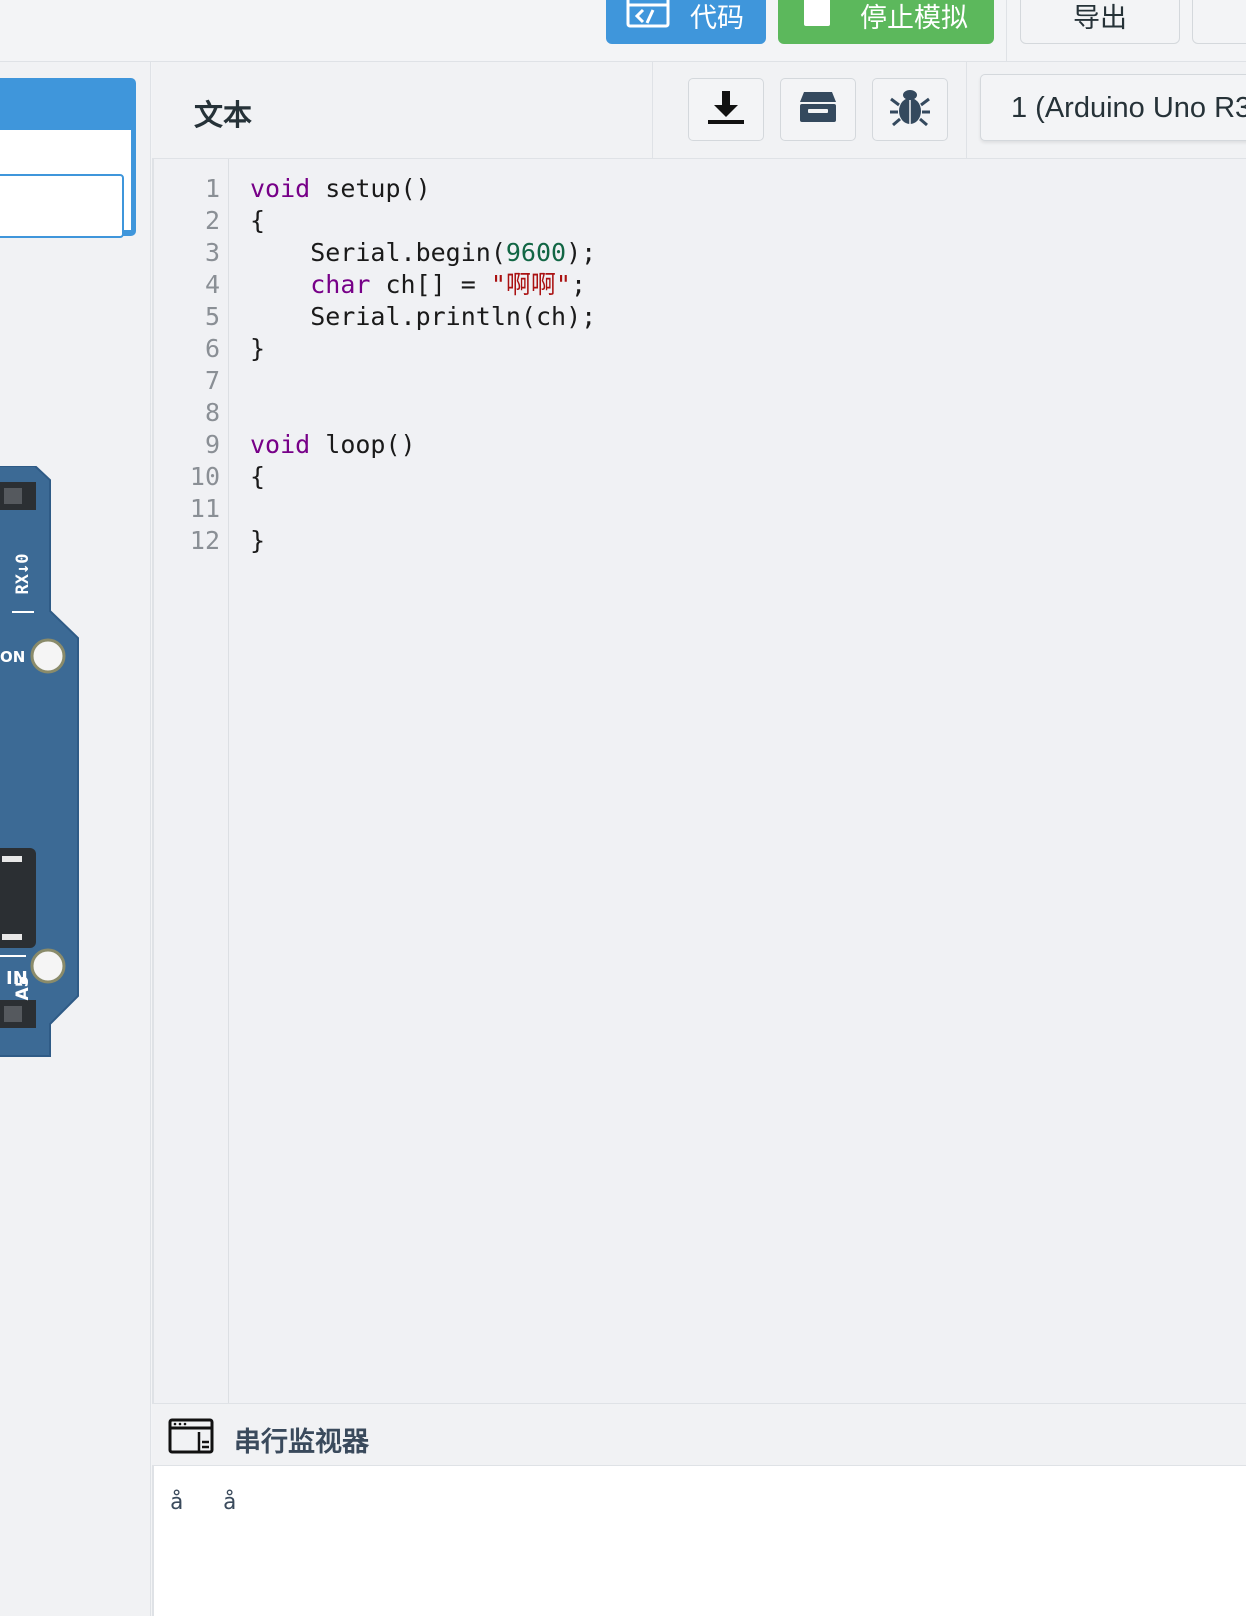  Describe the element at coordinates (423, 252) in the screenshot. I see `code-line: Serial.begin(9600);` at that location.